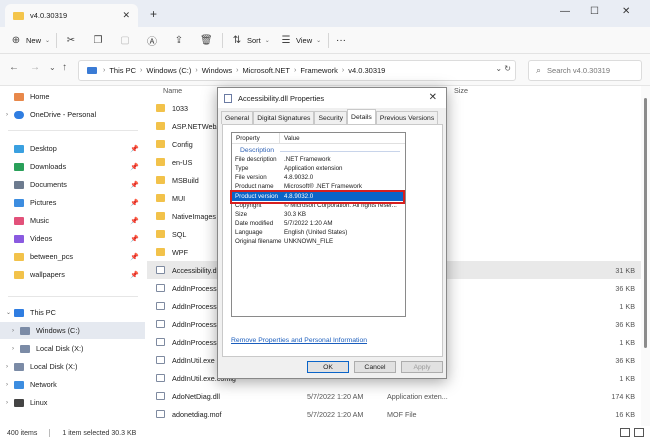 The width and height of the screenshot is (650, 440). What do you see at coordinates (503, 68) in the screenshot?
I see `address-dropdown-icon: ⌄ ↻` at bounding box center [503, 68].